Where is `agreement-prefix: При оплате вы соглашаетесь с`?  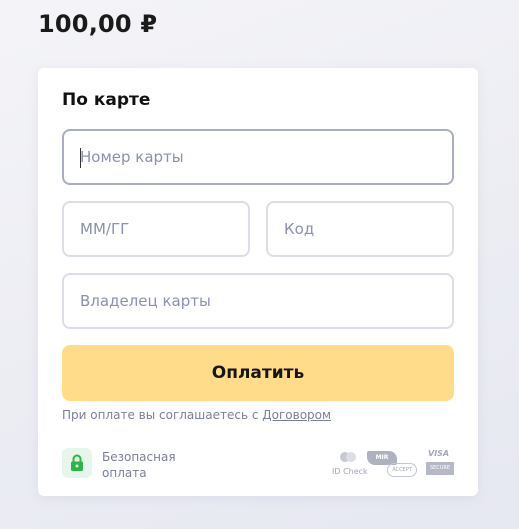
agreement-prefix: При оплате вы соглашаетесь с is located at coordinates (162, 415).